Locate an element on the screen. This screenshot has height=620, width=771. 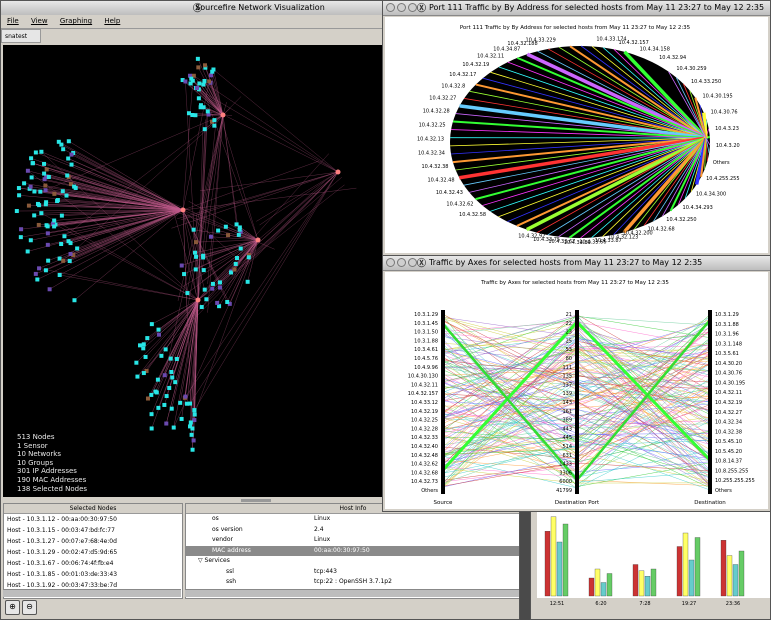
selected-nodes-scrollbar is located at coordinates (92, 593).